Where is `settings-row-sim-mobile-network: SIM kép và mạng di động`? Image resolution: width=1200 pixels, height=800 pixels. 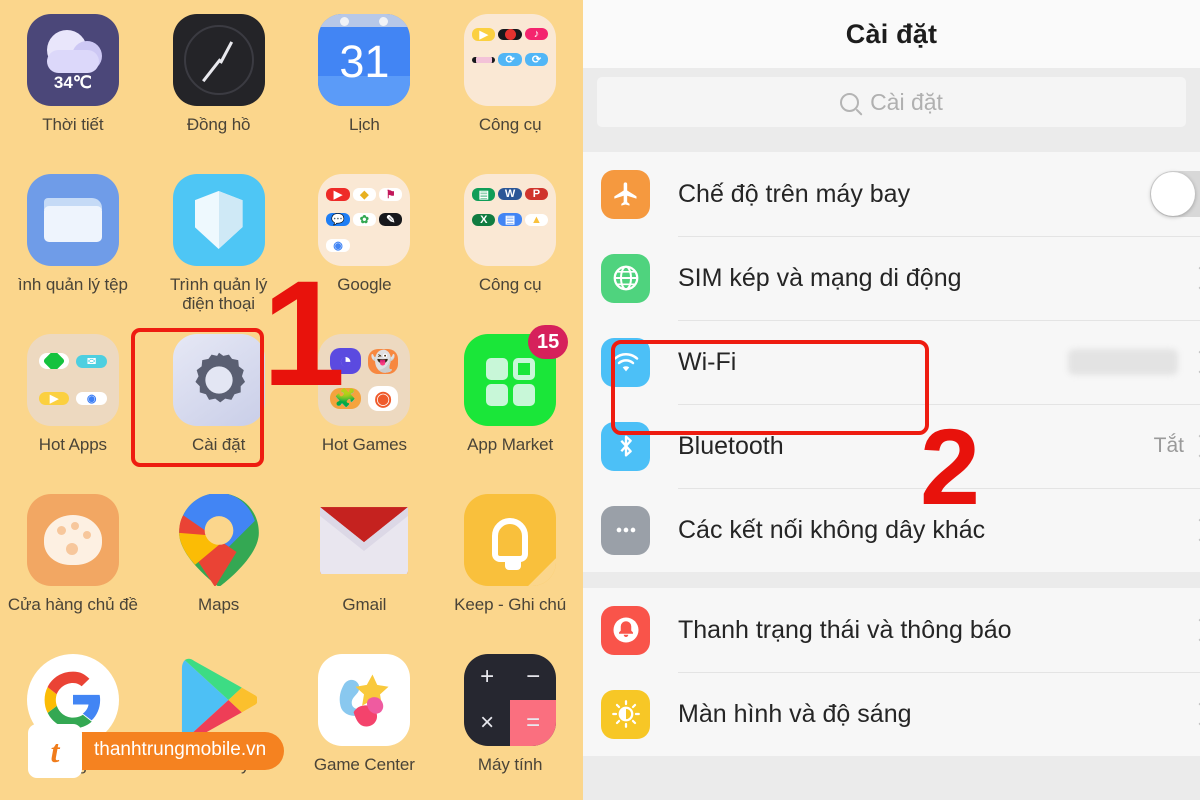
settings-row-sim-mobile-network: SIM kép và mạng di động is located at coordinates (891, 278).